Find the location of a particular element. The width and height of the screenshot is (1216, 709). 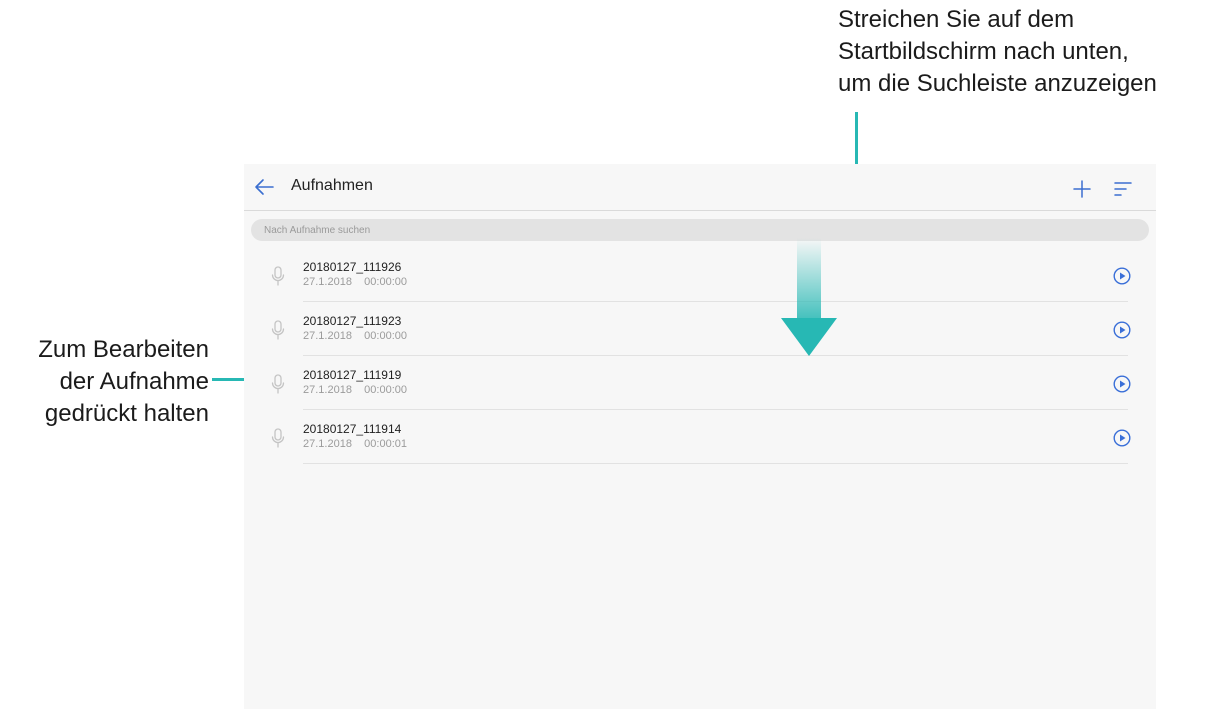

annotation-line: gedrückt halten is located at coordinates (126, 413).